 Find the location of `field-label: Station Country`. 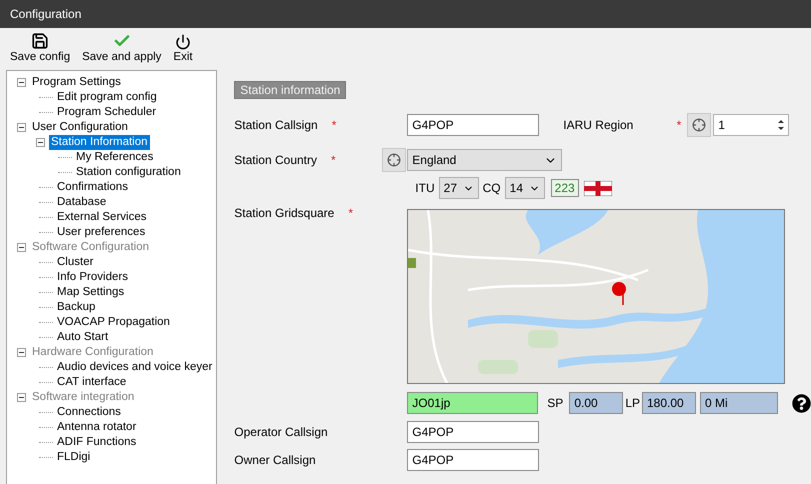

field-label: Station Country is located at coordinates (276, 160).